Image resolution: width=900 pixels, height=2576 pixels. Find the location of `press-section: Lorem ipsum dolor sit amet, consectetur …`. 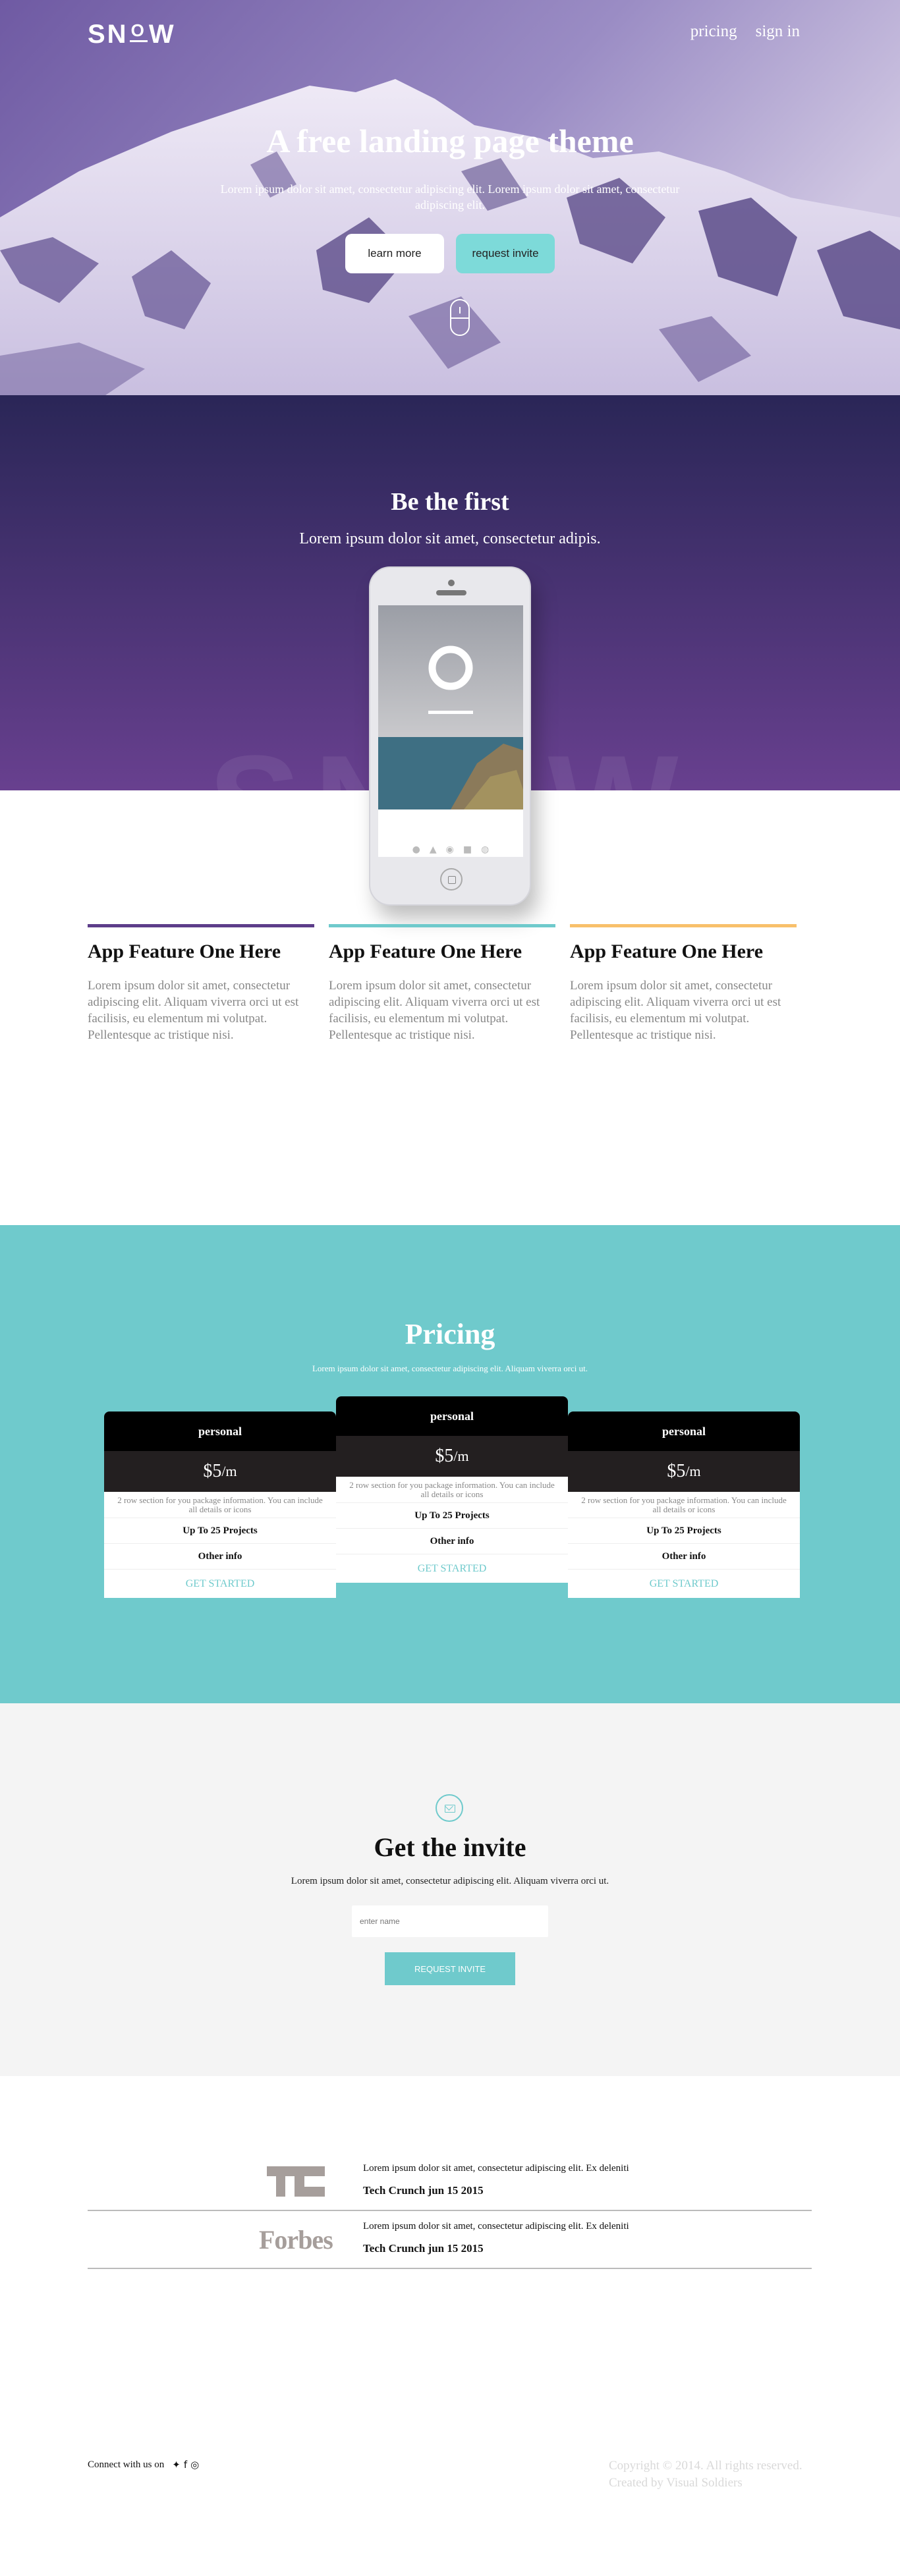

press-section: Lorem ipsum dolor sit amet, consectetur … is located at coordinates (450, 2260).